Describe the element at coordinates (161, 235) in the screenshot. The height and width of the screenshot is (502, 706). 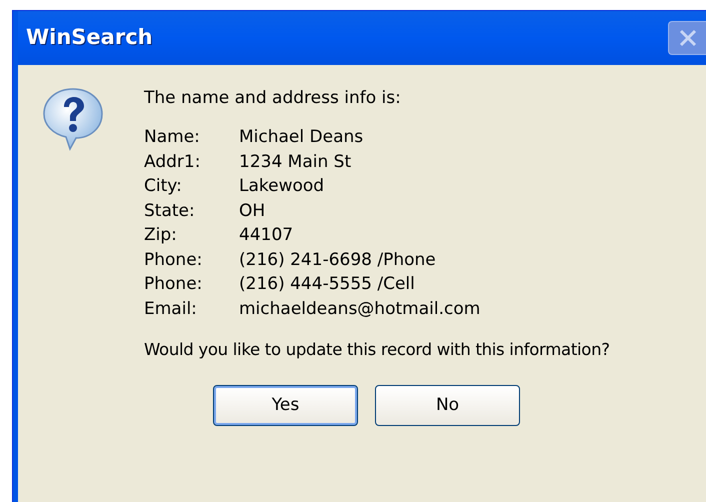
I see `field-label: Zip:` at that location.